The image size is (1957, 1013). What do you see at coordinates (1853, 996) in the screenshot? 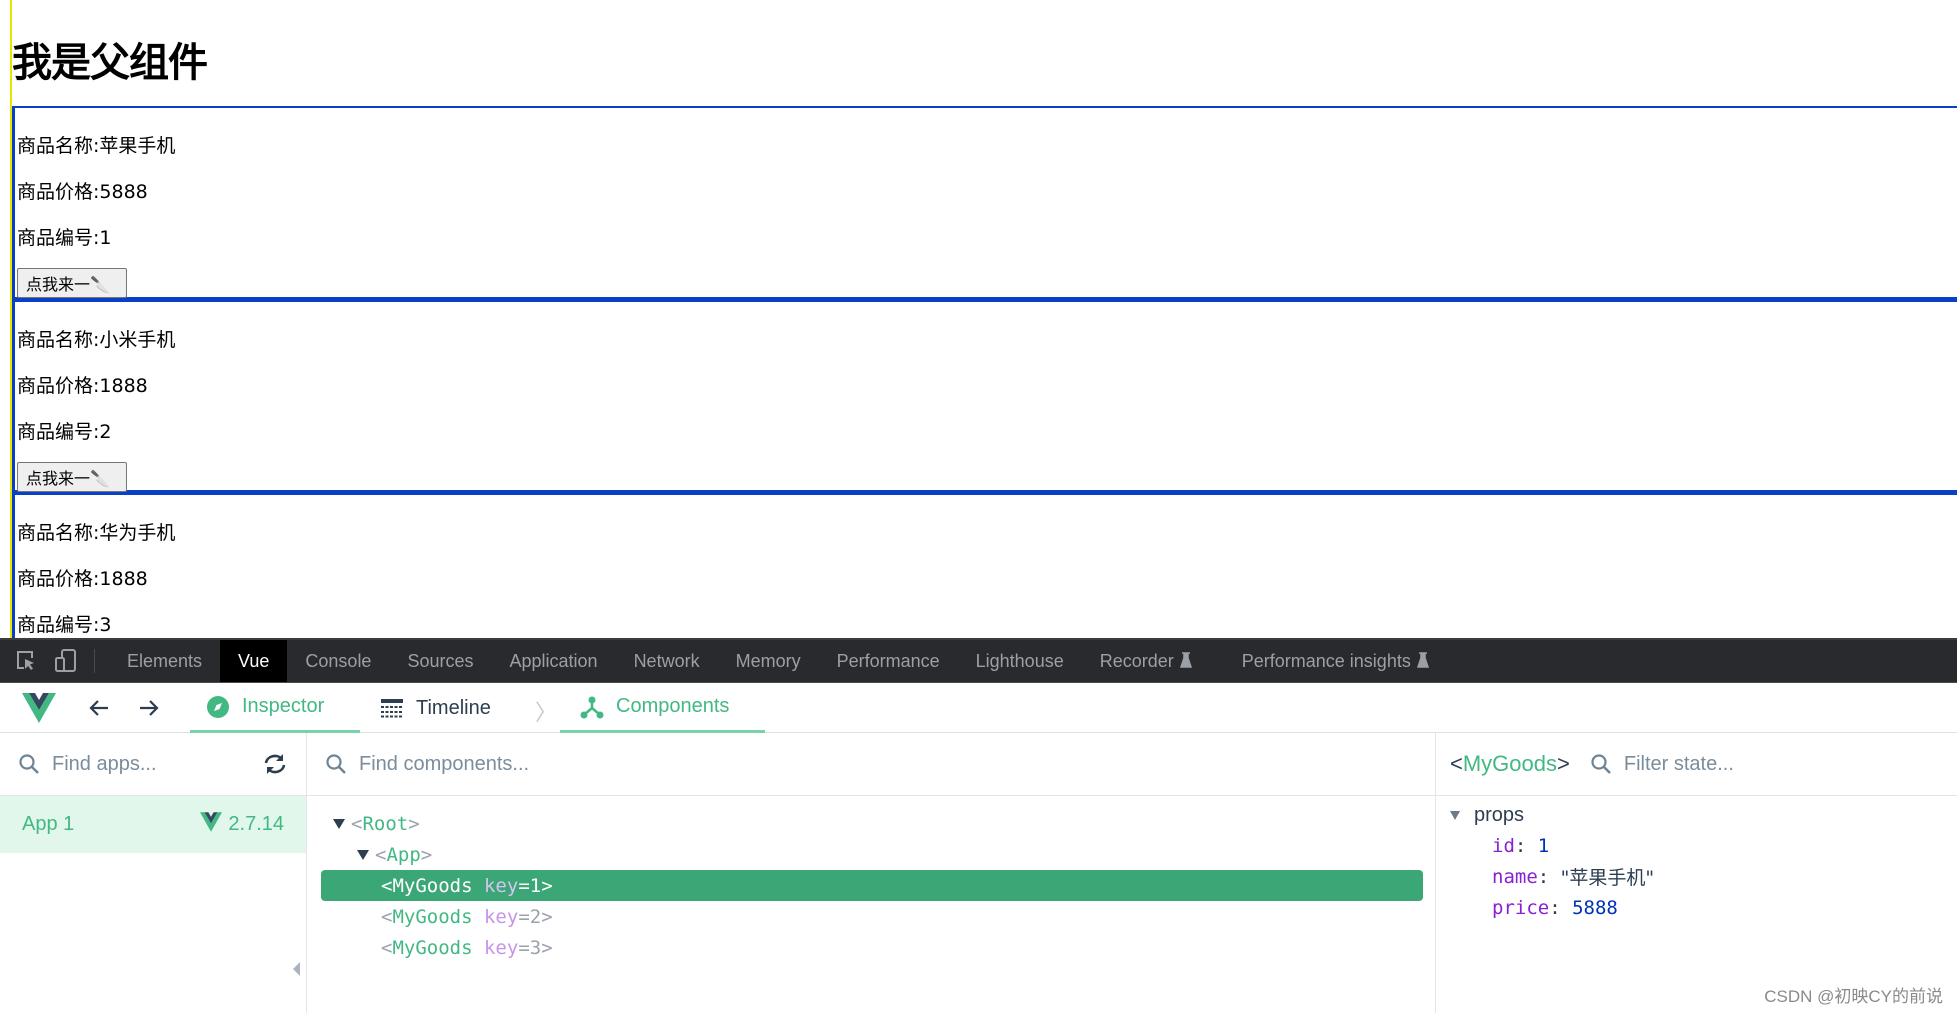
I see `watermark: CSDN @初映CY的前说` at bounding box center [1853, 996].